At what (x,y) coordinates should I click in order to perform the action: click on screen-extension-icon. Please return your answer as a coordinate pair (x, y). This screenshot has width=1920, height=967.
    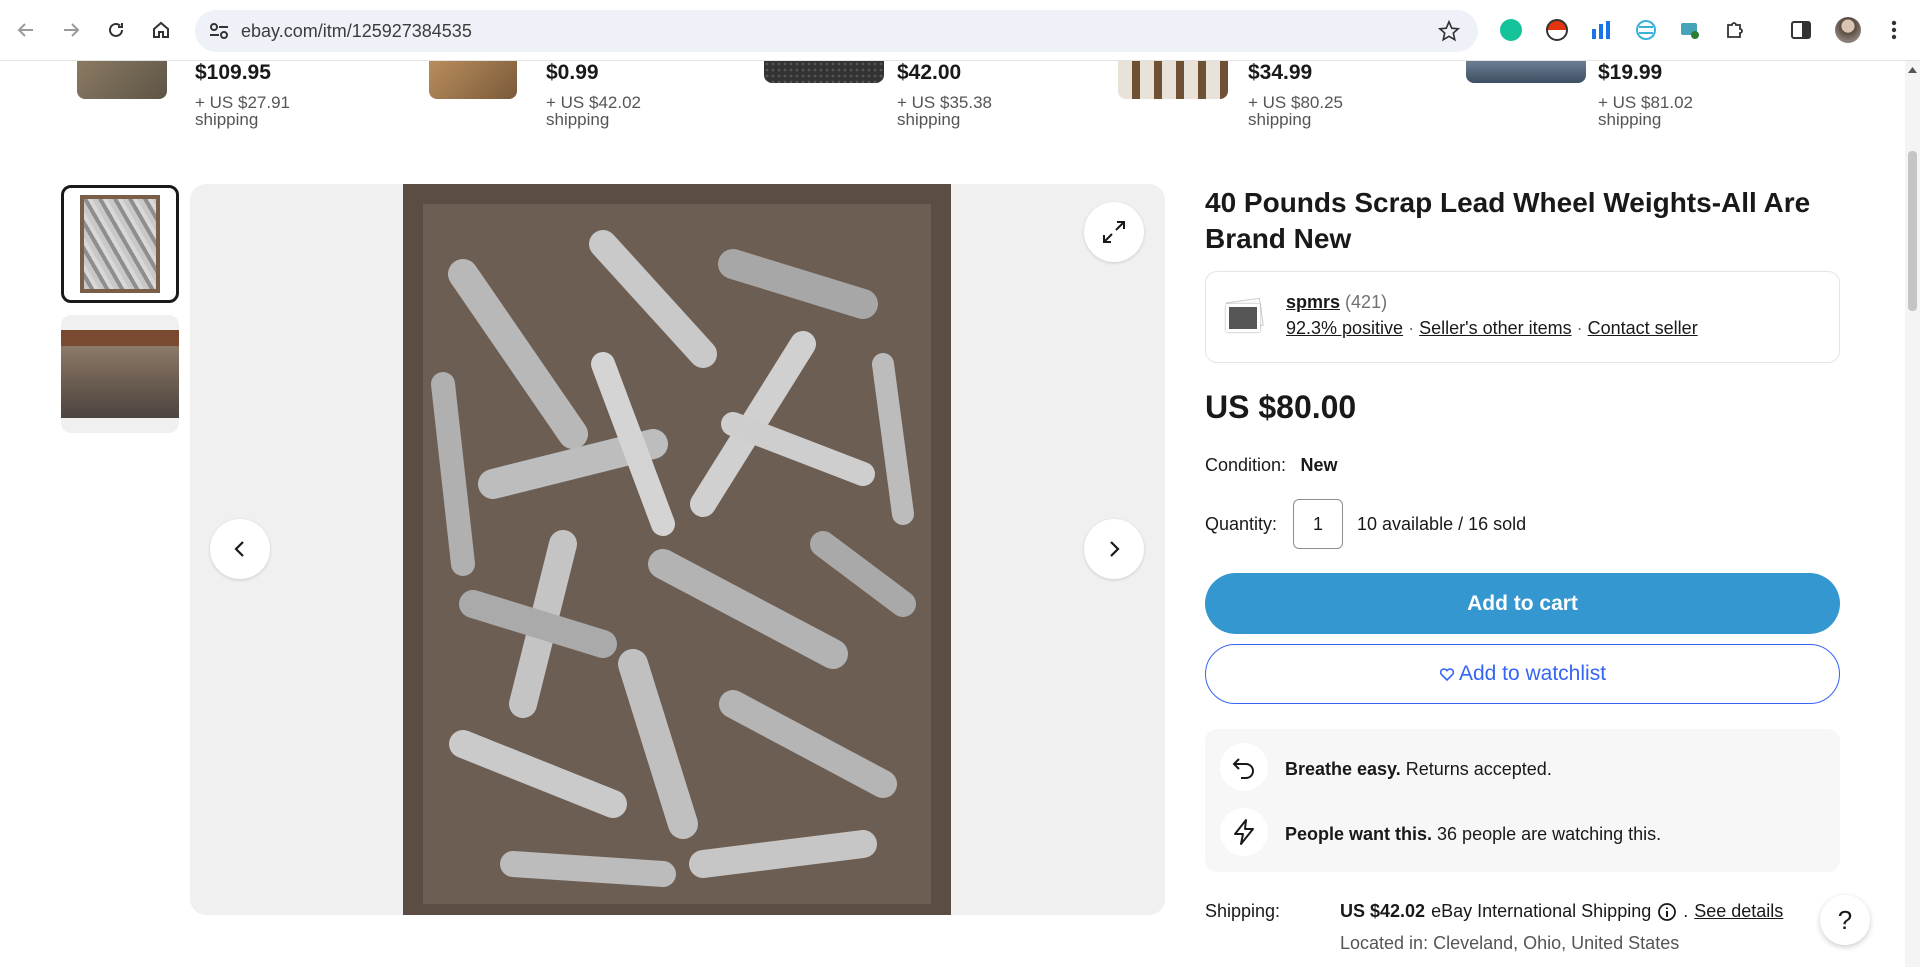
    Looking at the image, I should click on (1690, 30).